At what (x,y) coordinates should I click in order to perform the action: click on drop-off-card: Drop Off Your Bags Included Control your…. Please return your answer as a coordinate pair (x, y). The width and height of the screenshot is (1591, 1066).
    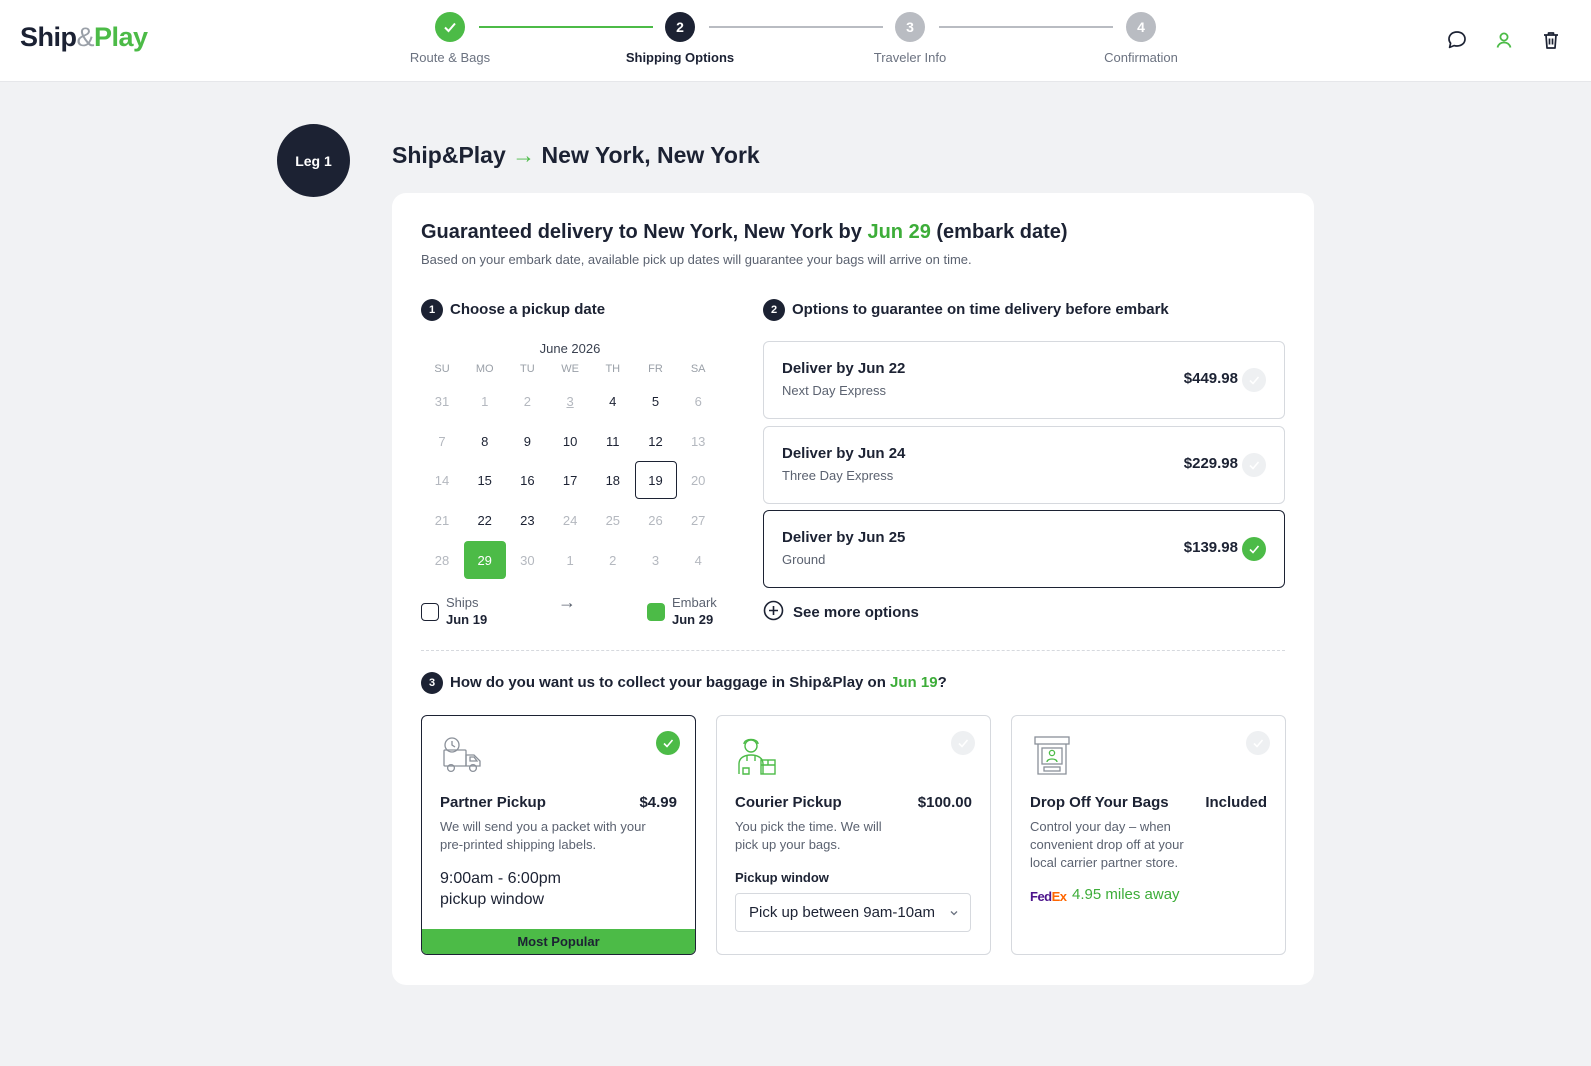
    Looking at the image, I should click on (1148, 835).